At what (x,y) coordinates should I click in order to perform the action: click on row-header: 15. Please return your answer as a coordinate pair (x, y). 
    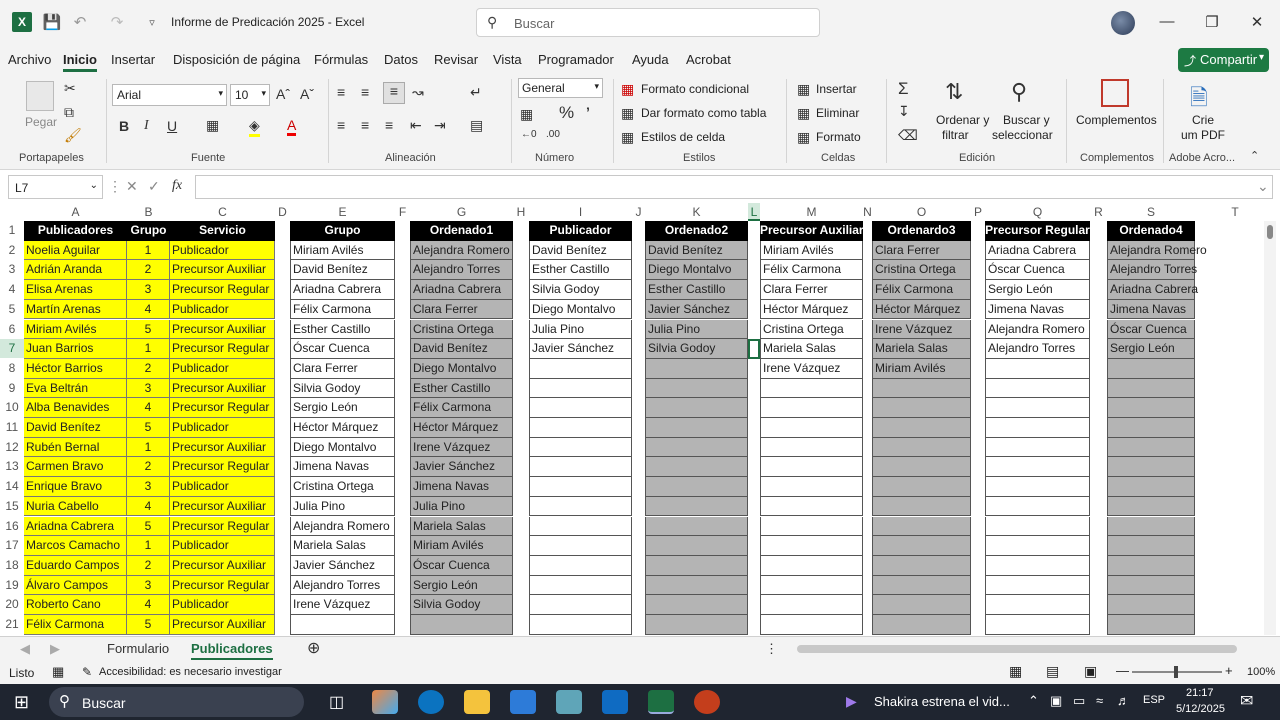
    Looking at the image, I should click on (12, 506).